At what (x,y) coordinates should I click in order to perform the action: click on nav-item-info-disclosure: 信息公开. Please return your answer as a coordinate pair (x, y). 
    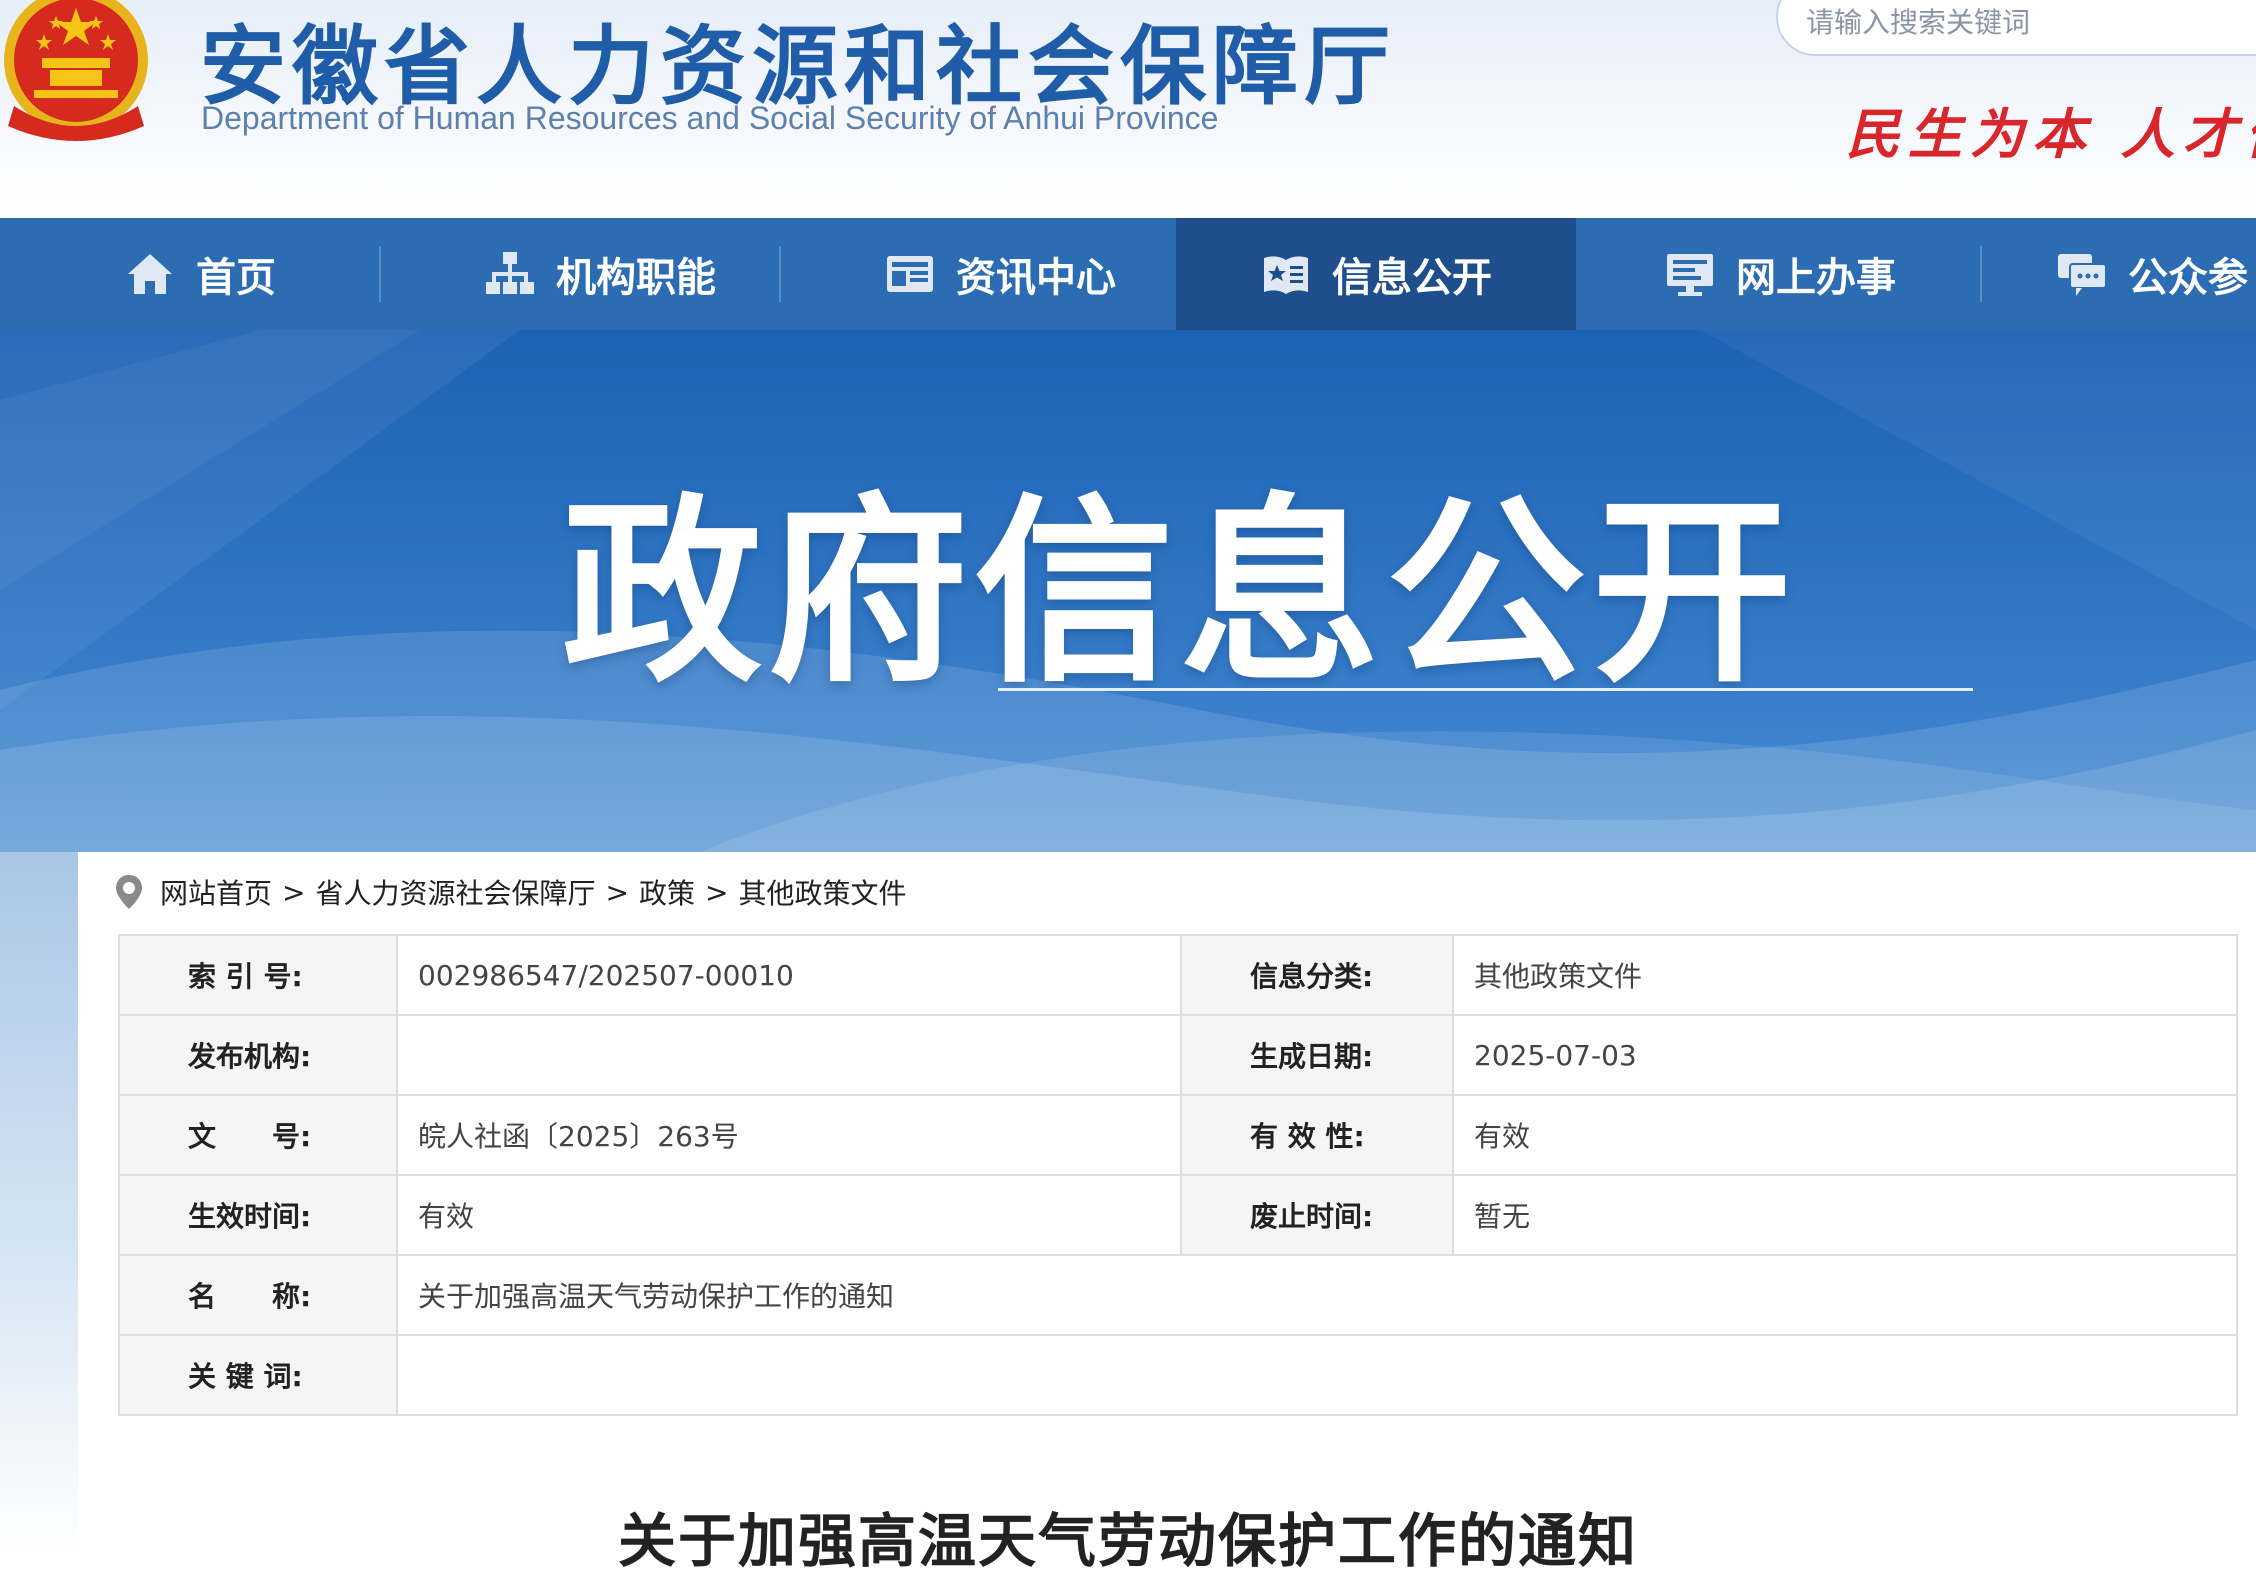
    Looking at the image, I should click on (1376, 274).